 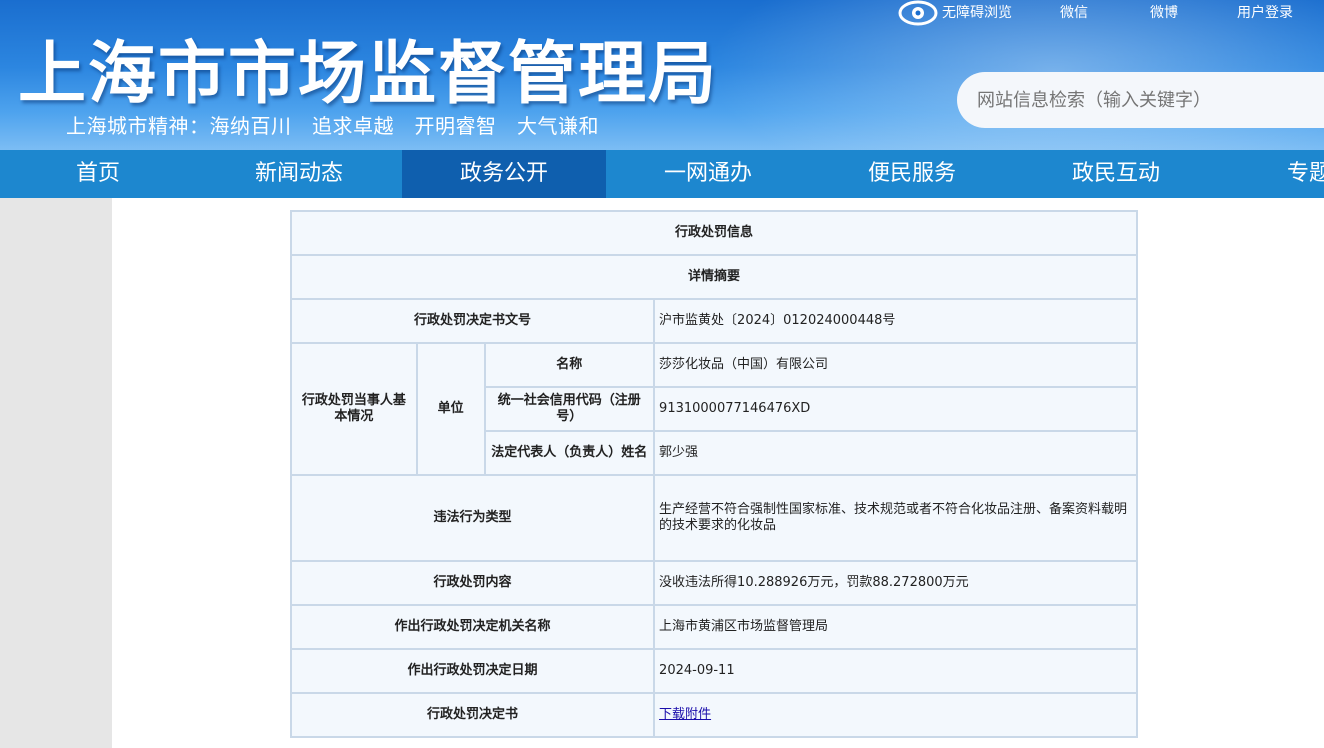 What do you see at coordinates (368, 67) in the screenshot?
I see `site-title: 上海市市场监督管理局` at bounding box center [368, 67].